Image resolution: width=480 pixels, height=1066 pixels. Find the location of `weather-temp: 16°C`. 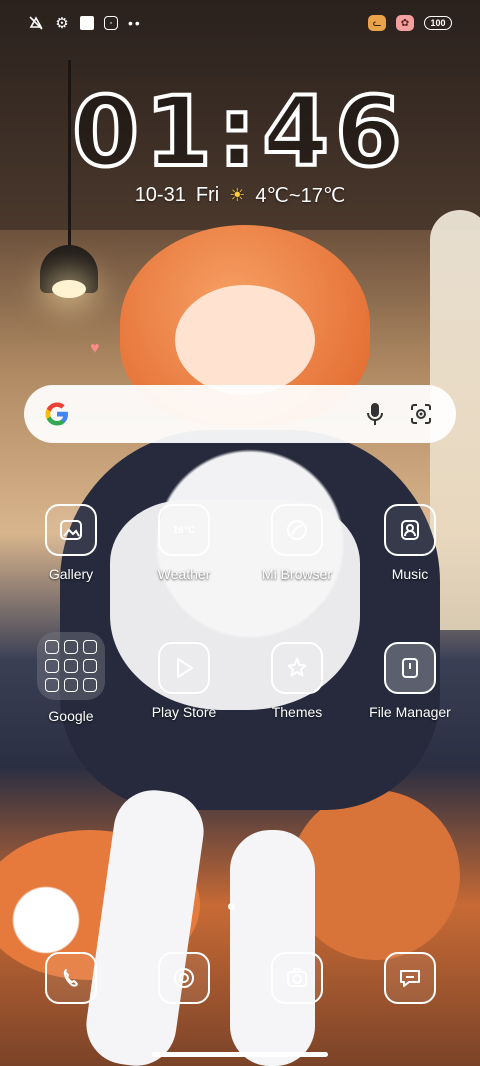

weather-temp: 16°C is located at coordinates (184, 530).